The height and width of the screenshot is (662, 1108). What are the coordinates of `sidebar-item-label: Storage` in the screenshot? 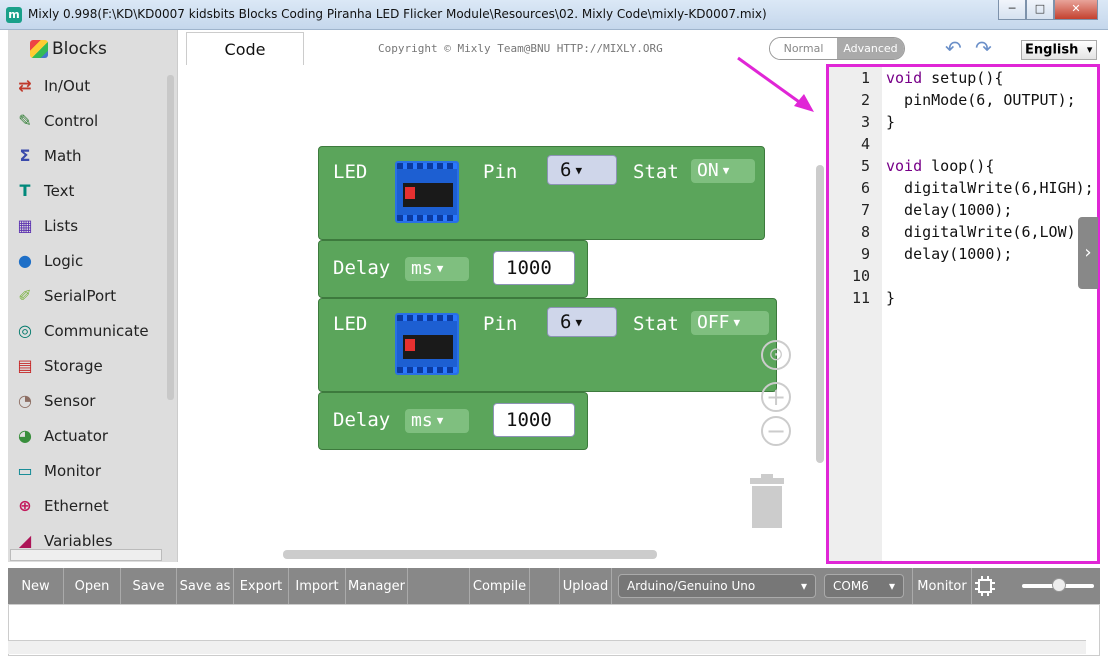 It's located at (73, 365).